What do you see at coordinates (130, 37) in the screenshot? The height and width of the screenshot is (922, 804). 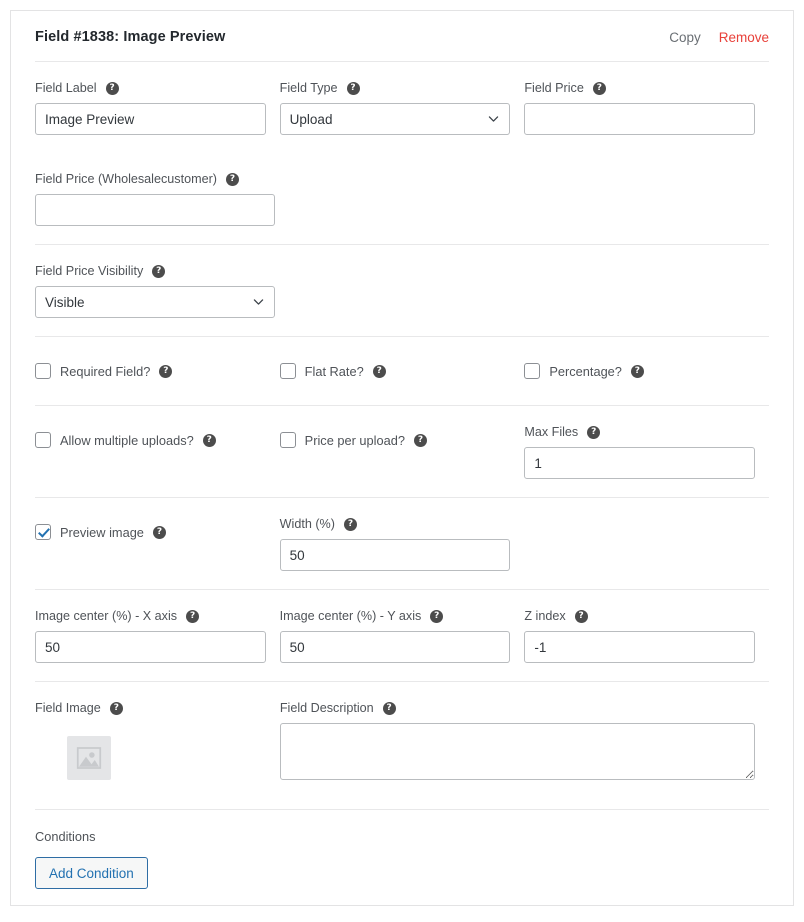 I see `page-title: Field #1838: Image Preview` at bounding box center [130, 37].